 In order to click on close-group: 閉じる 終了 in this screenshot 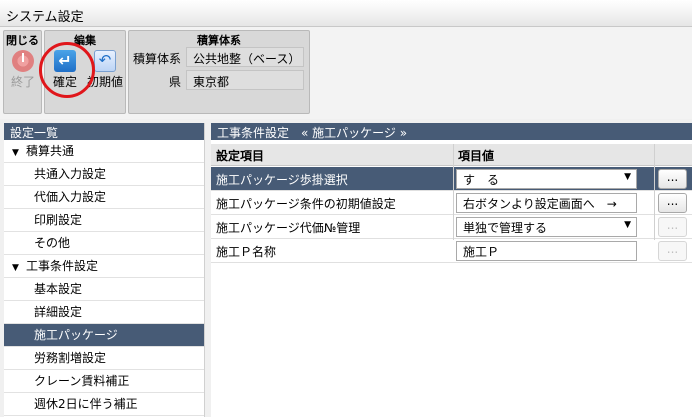, I will do `click(22, 72)`.